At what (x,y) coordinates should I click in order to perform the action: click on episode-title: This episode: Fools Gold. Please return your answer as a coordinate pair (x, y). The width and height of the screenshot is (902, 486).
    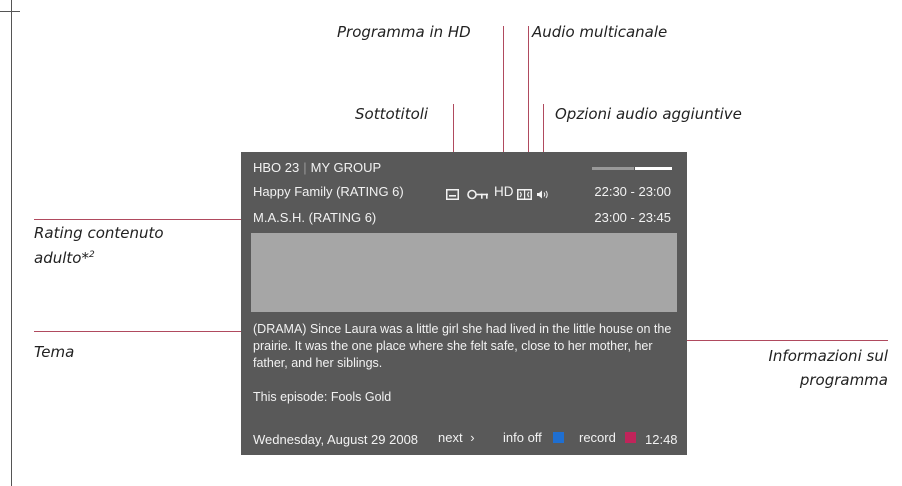
    Looking at the image, I should click on (322, 397).